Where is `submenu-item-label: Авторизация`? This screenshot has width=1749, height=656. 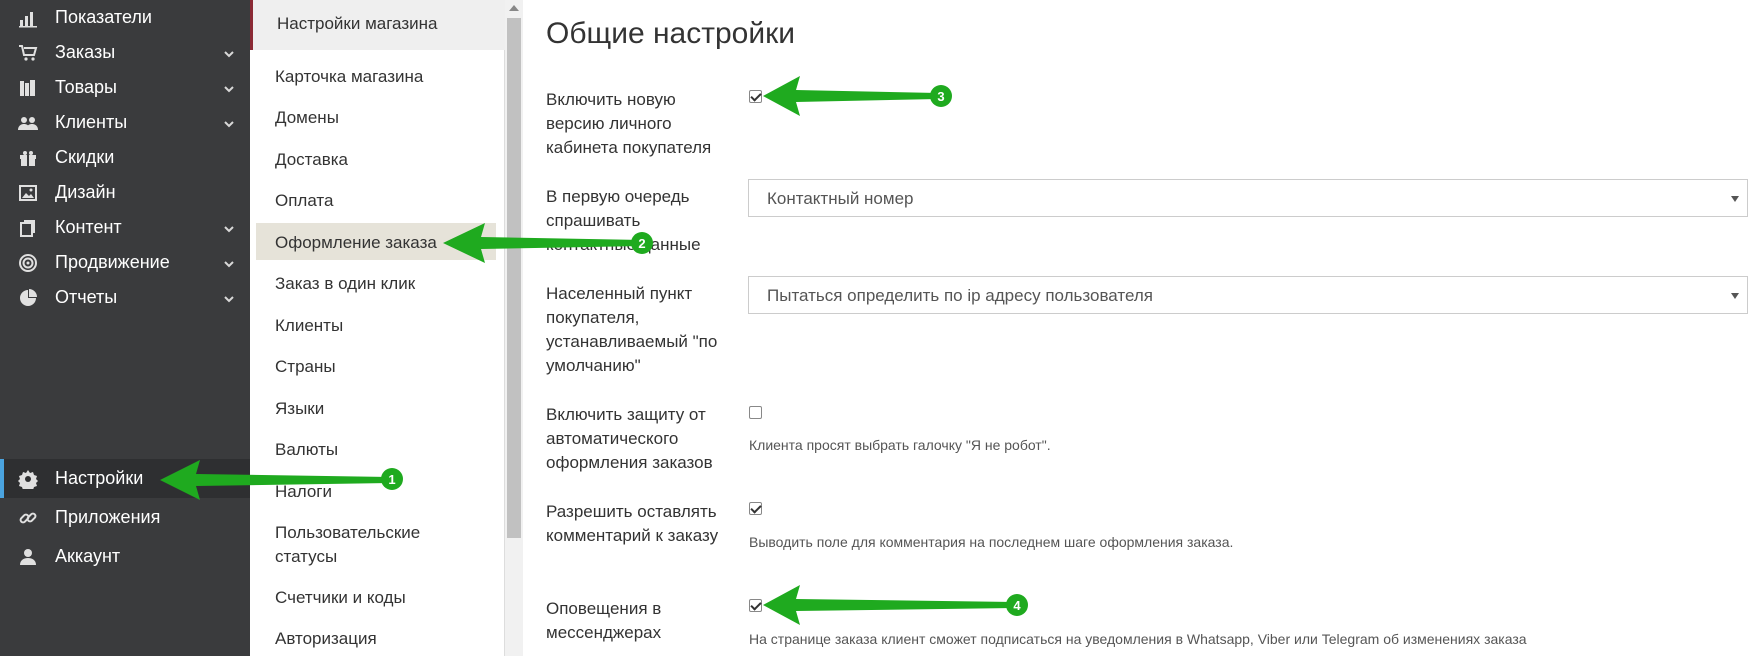
submenu-item-label: Авторизация is located at coordinates (326, 638).